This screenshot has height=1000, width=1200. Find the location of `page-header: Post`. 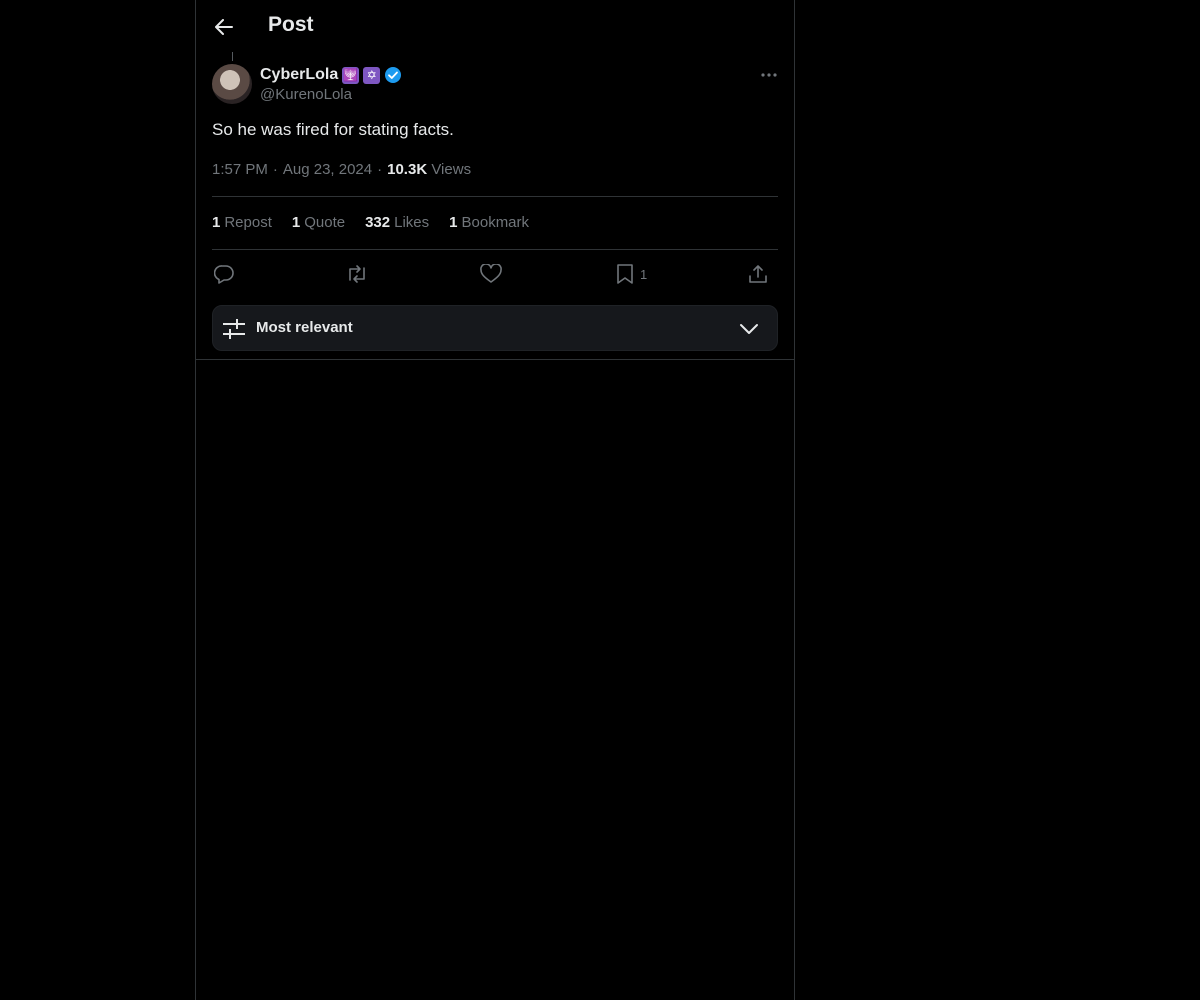

page-header: Post is located at coordinates (495, 26).